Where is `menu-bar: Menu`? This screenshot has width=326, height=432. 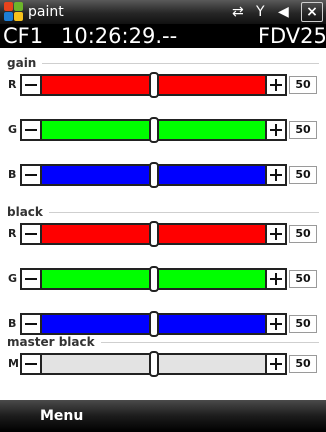 menu-bar: Menu is located at coordinates (163, 416).